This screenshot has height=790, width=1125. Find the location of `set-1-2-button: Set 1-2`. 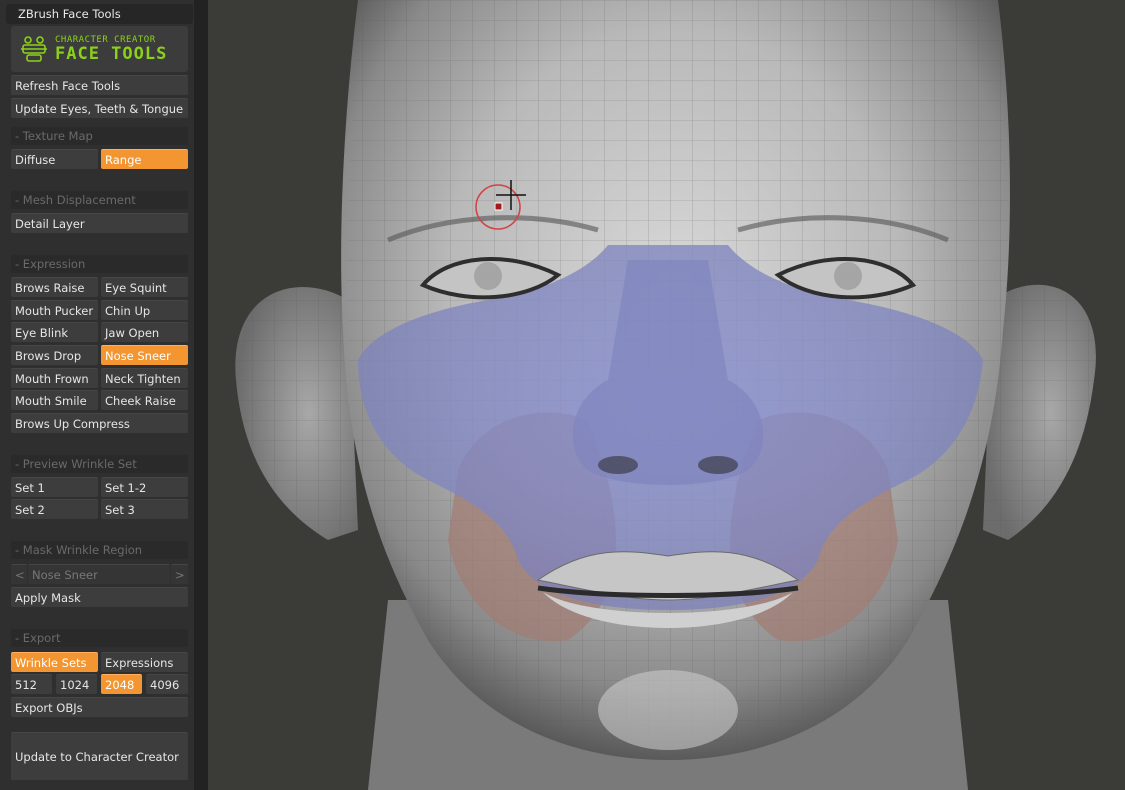

set-1-2-button: Set 1-2 is located at coordinates (144, 487).